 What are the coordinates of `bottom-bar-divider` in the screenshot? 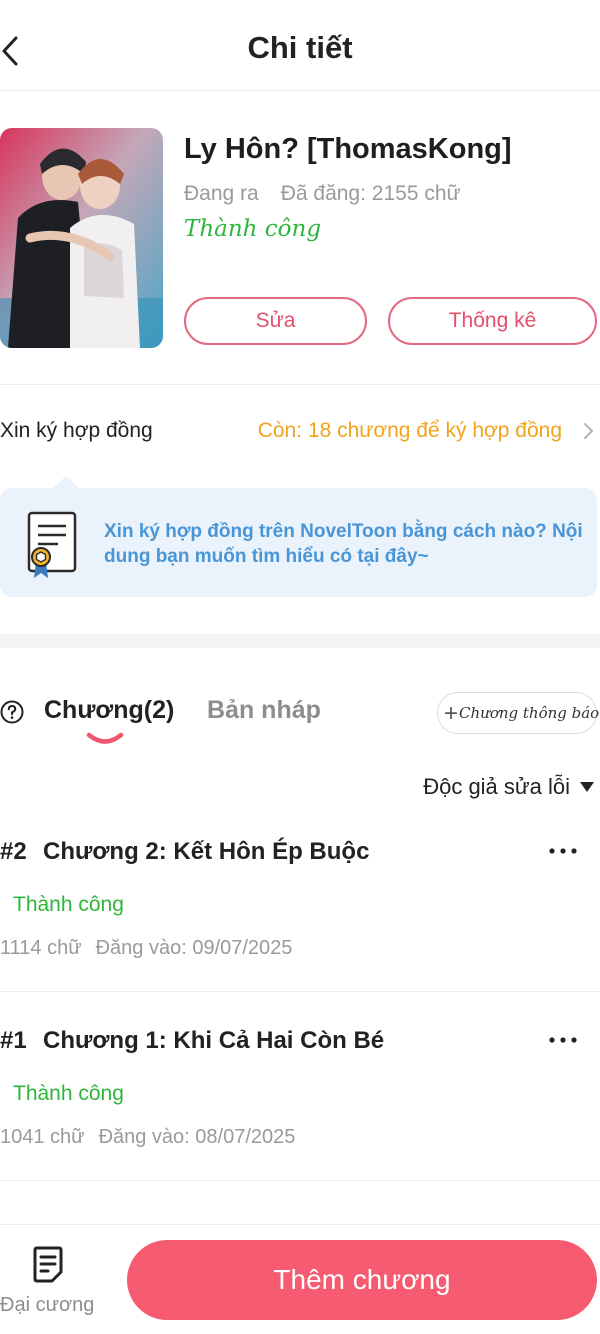 It's located at (300, 1224).